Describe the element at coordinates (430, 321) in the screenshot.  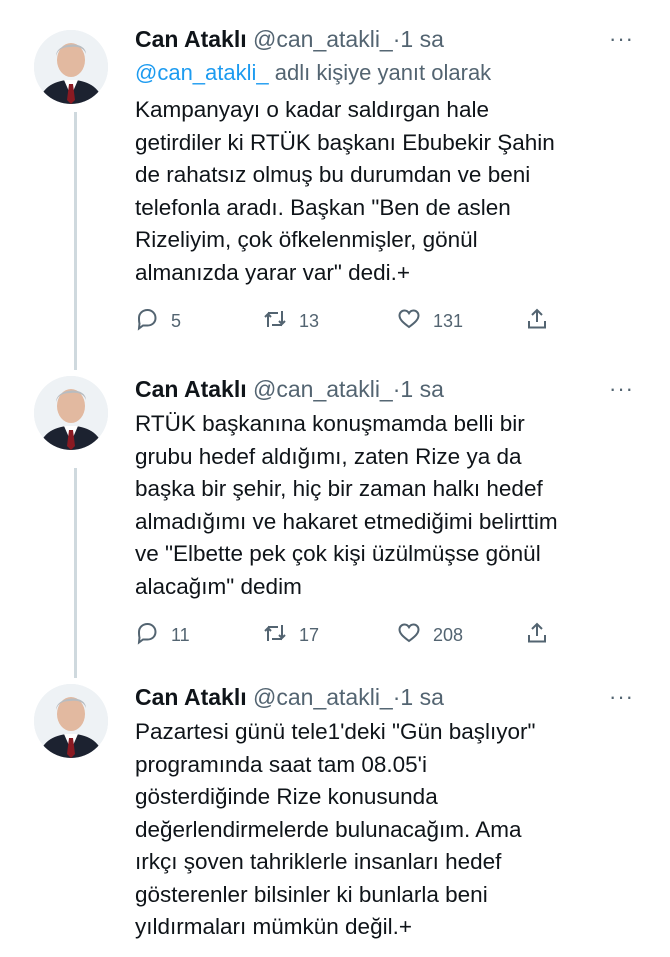
I see `like-button: 131` at that location.